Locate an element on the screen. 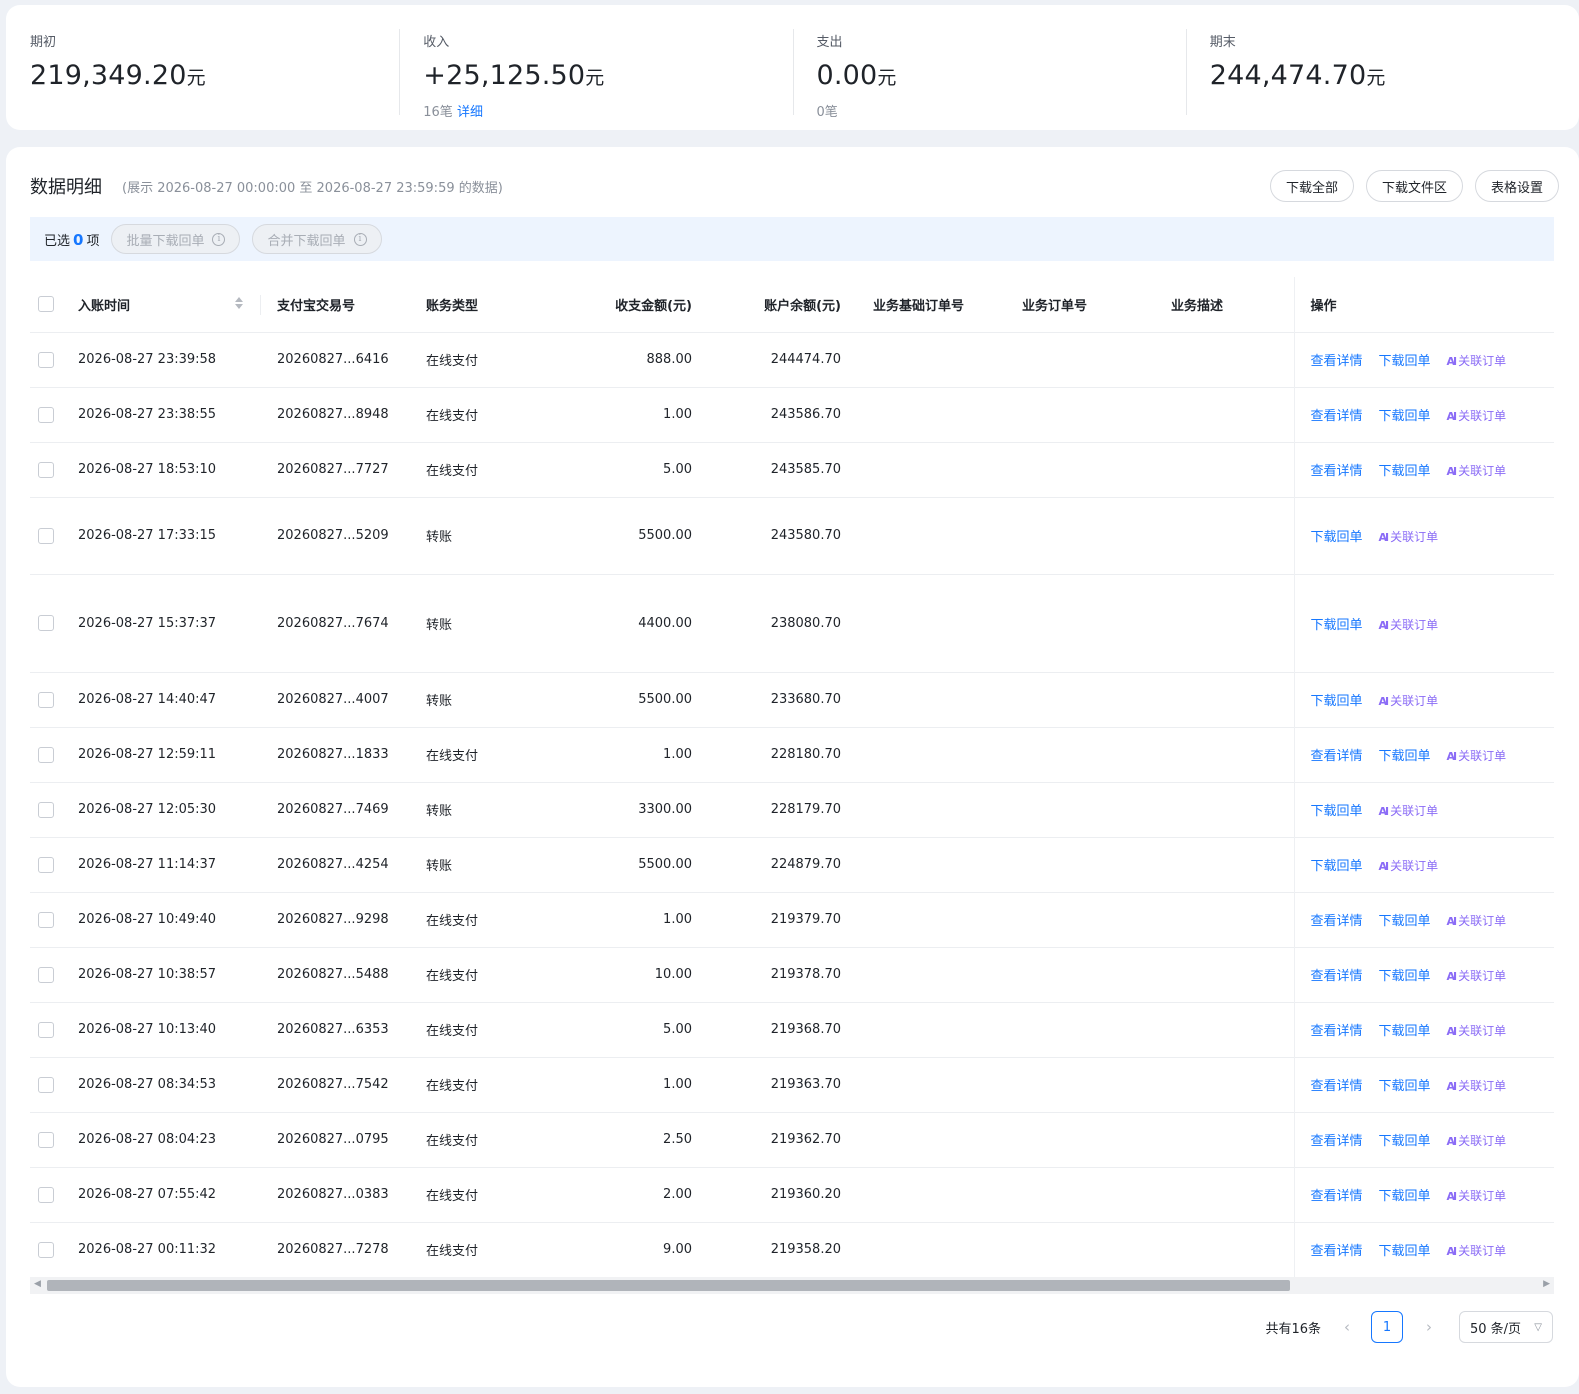 The width and height of the screenshot is (1579, 1394). cell-order is located at coordinates (1080, 535).